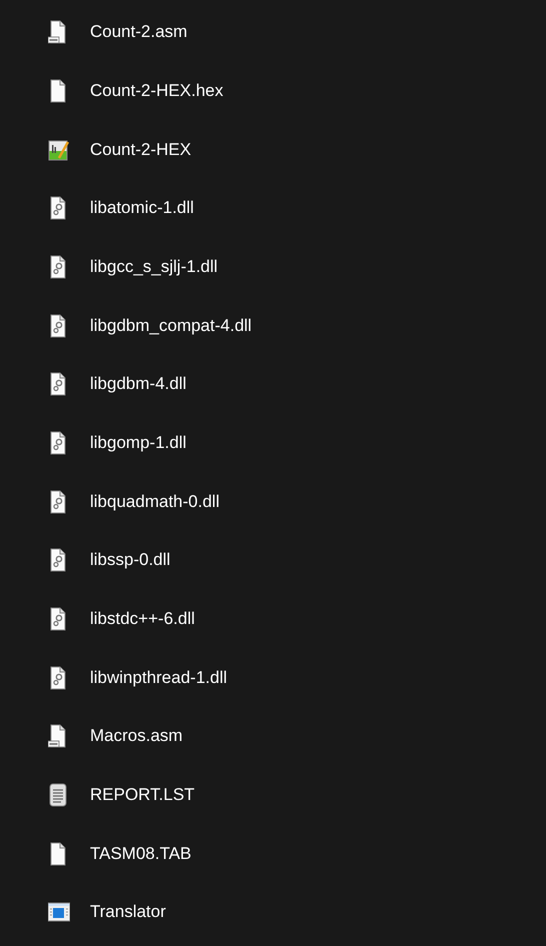 This screenshot has height=946, width=546. What do you see at coordinates (59, 150) in the screenshot?
I see `chart-document-icon` at bounding box center [59, 150].